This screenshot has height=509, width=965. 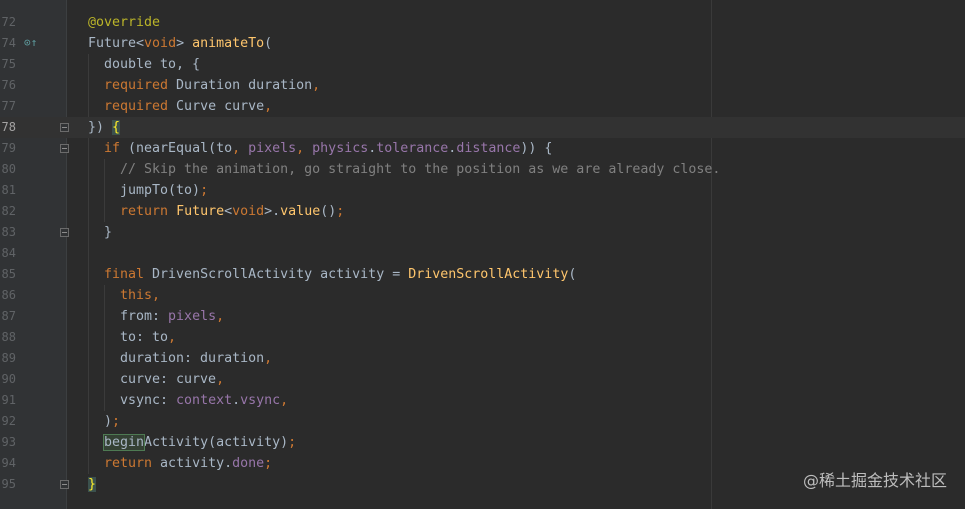 I want to click on code-line: 81 jumpTo(to);, so click(x=482, y=190).